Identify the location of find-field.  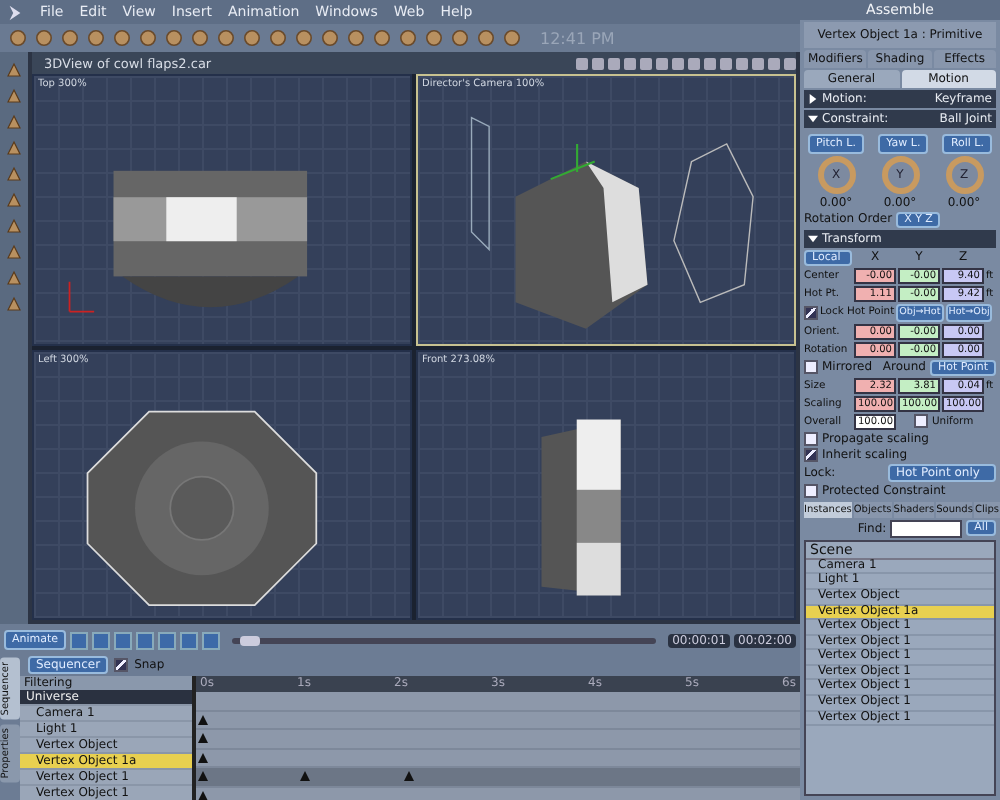
(926, 528).